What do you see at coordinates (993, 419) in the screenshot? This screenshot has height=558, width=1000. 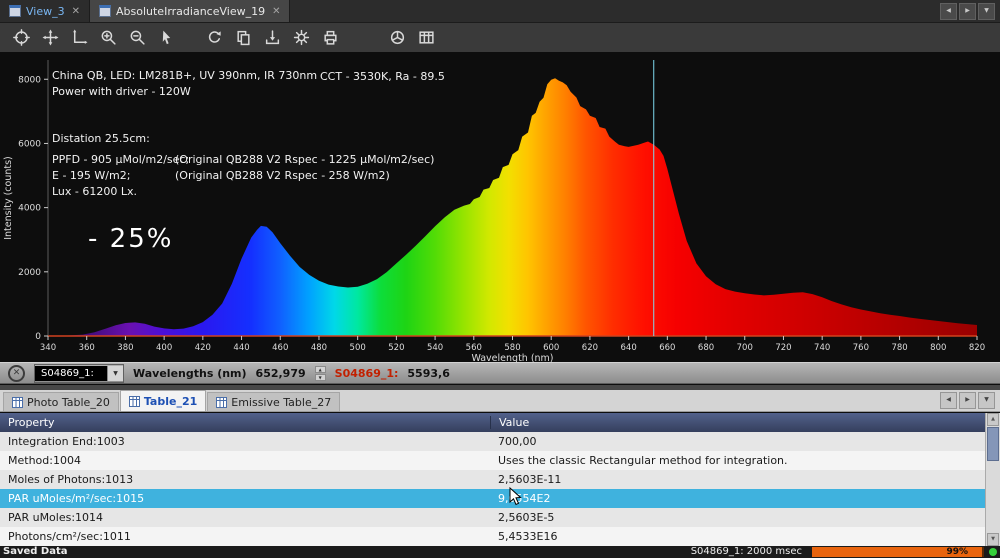 I see `scrollbar-up-icon: ▲` at bounding box center [993, 419].